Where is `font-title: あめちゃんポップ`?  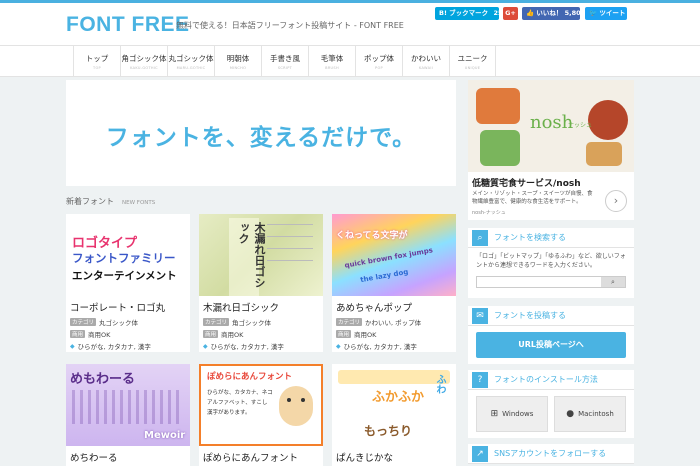
font-title: あめちゃんポップ is located at coordinates (394, 306).